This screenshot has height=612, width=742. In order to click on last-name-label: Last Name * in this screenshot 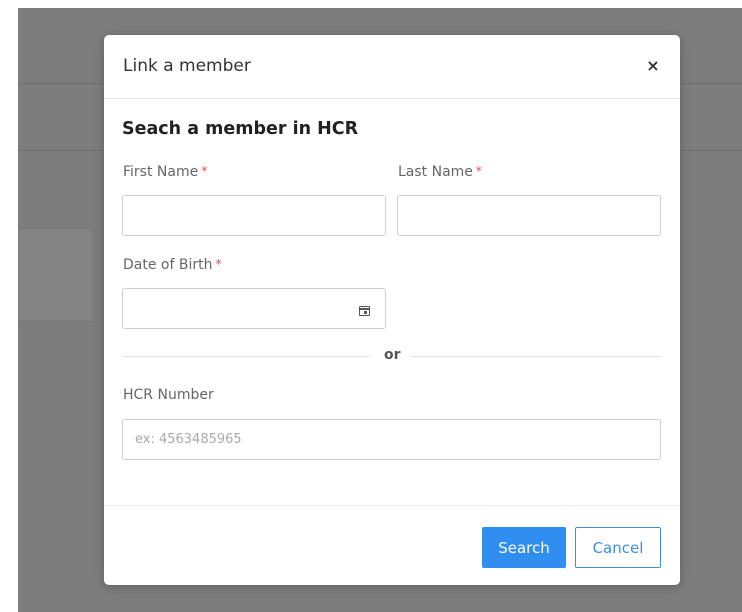, I will do `click(440, 172)`.